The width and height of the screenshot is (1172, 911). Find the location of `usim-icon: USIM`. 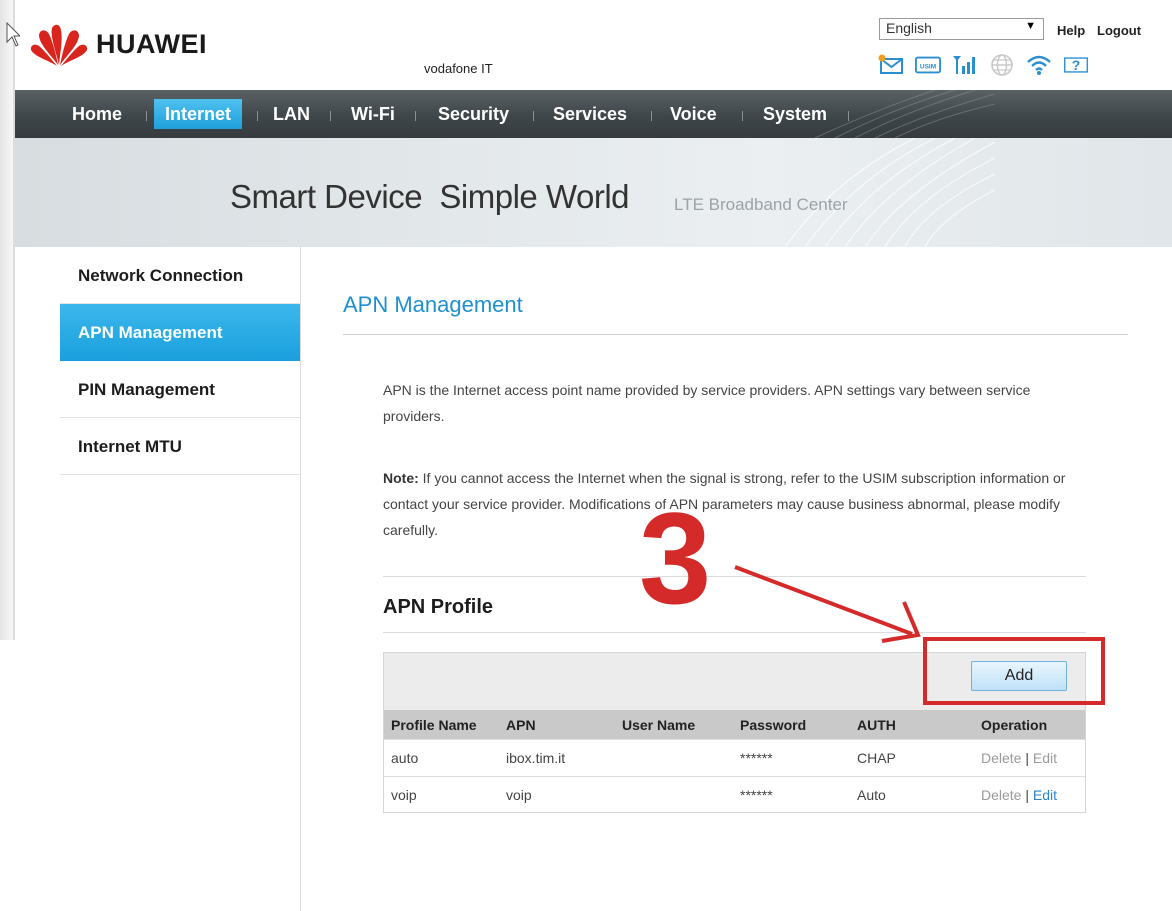

usim-icon: USIM is located at coordinates (928, 65).